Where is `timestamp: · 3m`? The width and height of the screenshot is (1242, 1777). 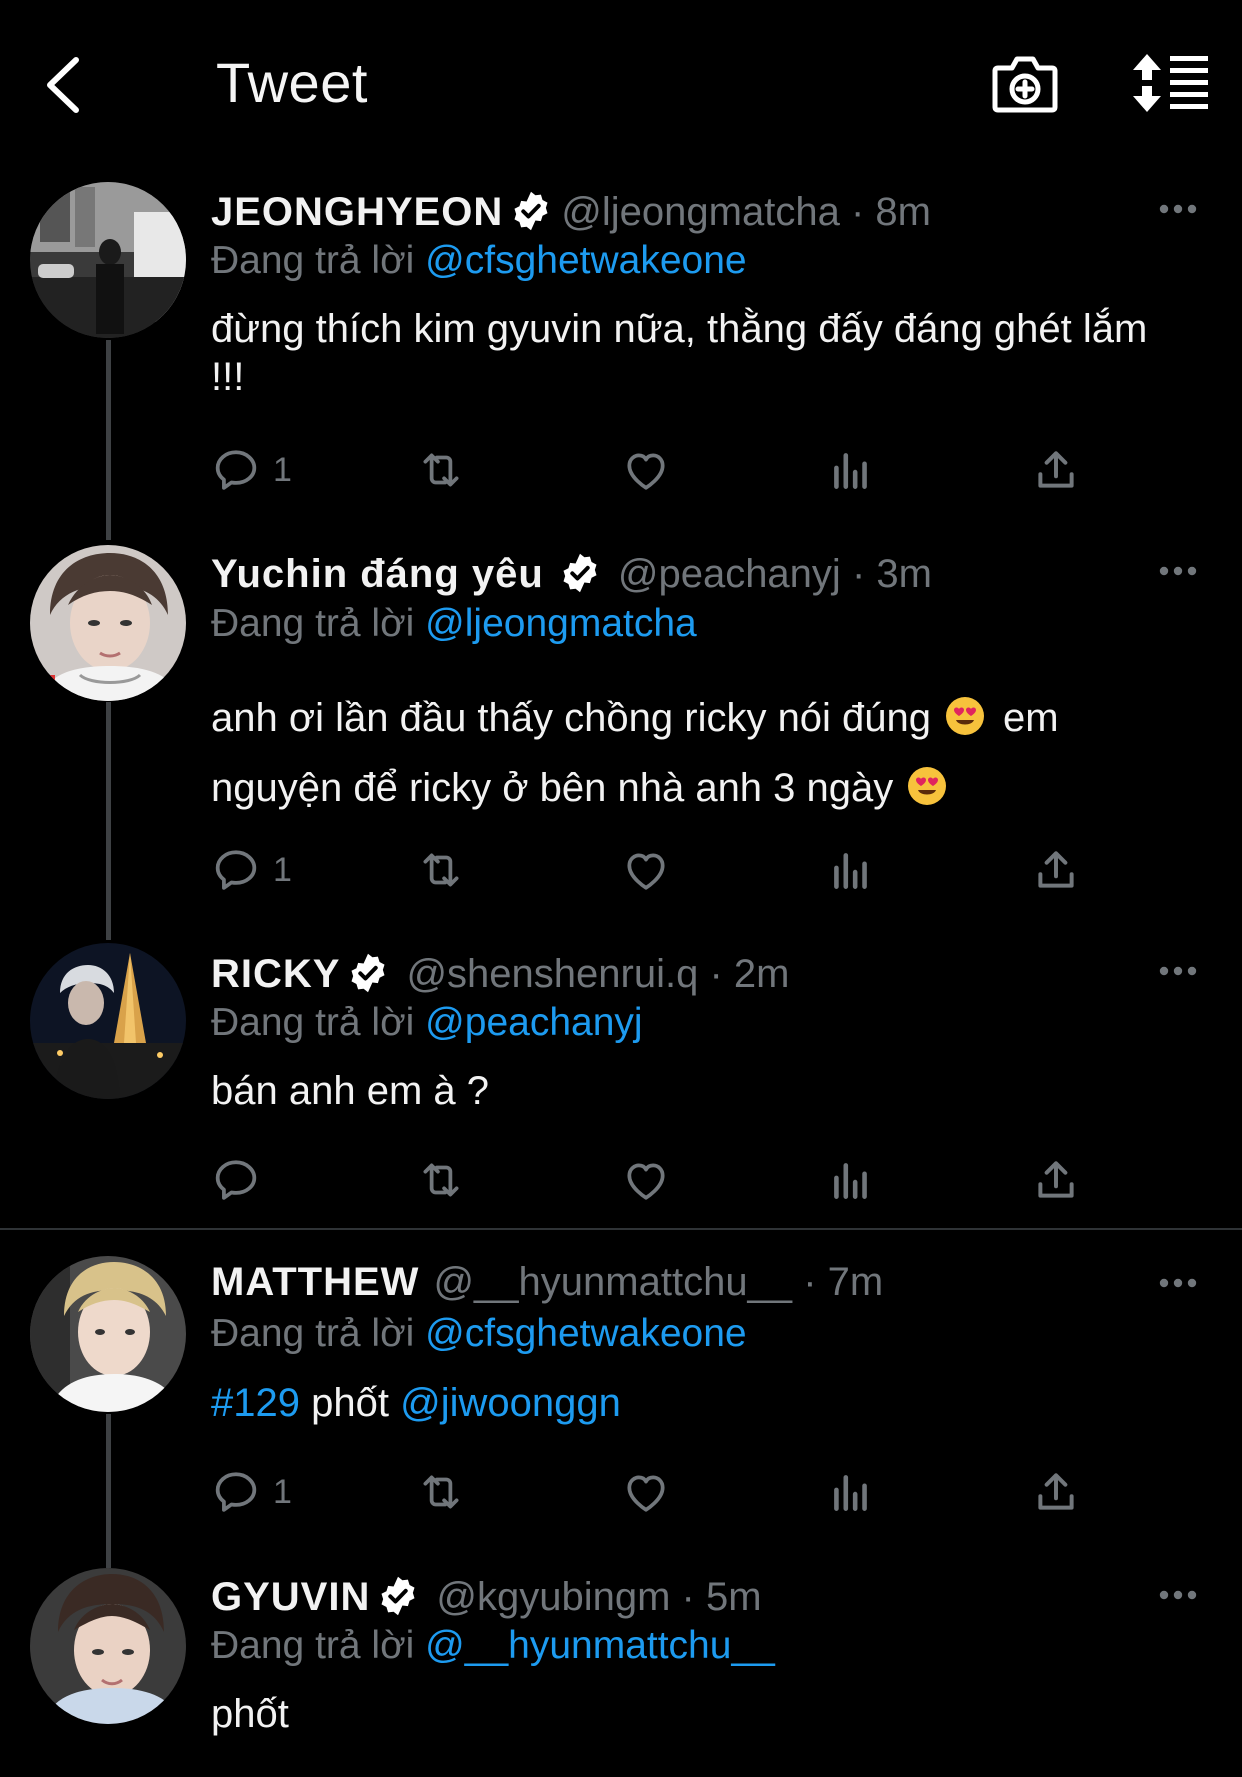 timestamp: · 3m is located at coordinates (891, 574).